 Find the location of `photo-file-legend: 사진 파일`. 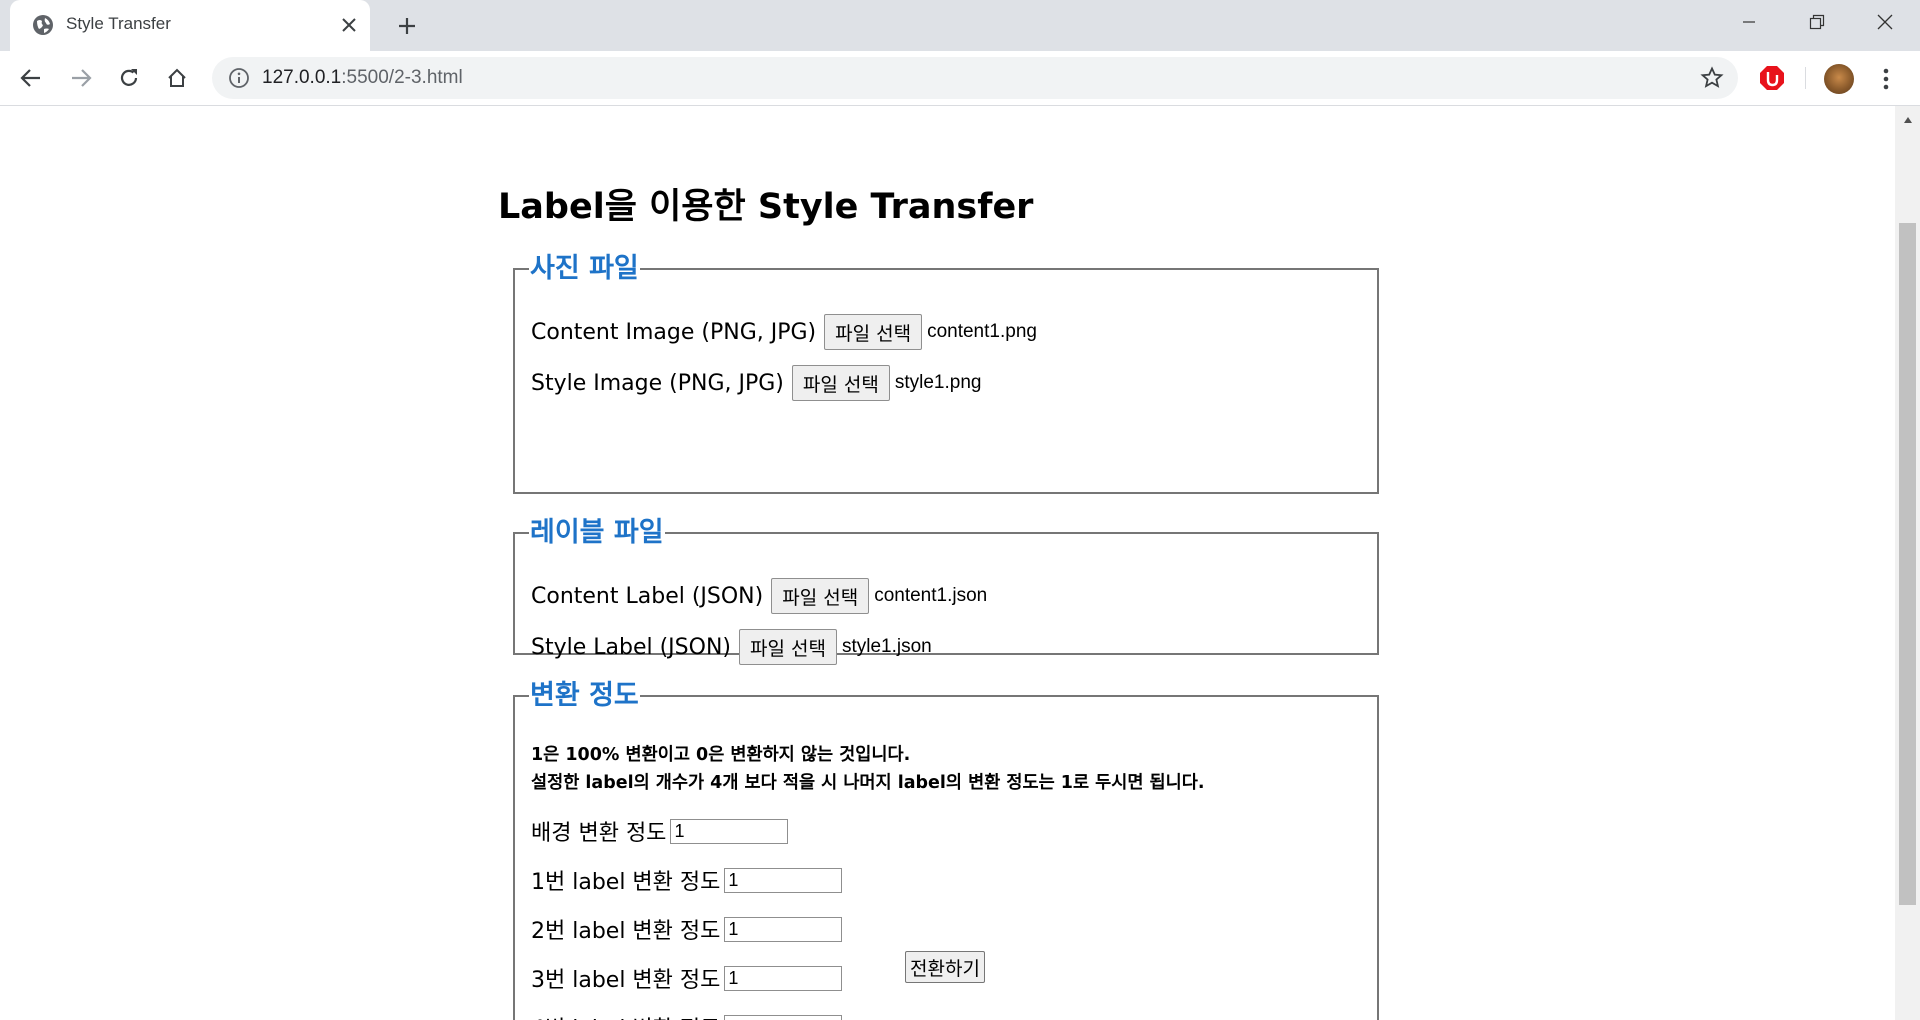

photo-file-legend: 사진 파일 is located at coordinates (584, 268).